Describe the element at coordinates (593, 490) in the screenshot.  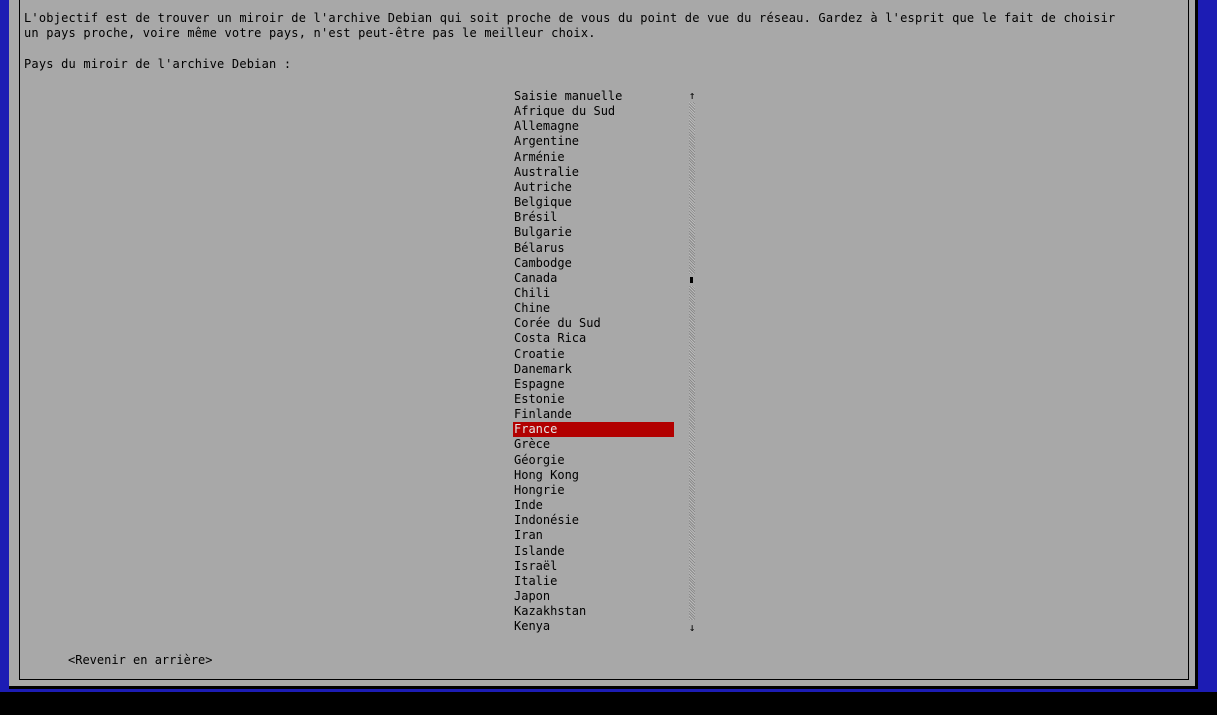
I see `country-list-item: Hongrie` at that location.